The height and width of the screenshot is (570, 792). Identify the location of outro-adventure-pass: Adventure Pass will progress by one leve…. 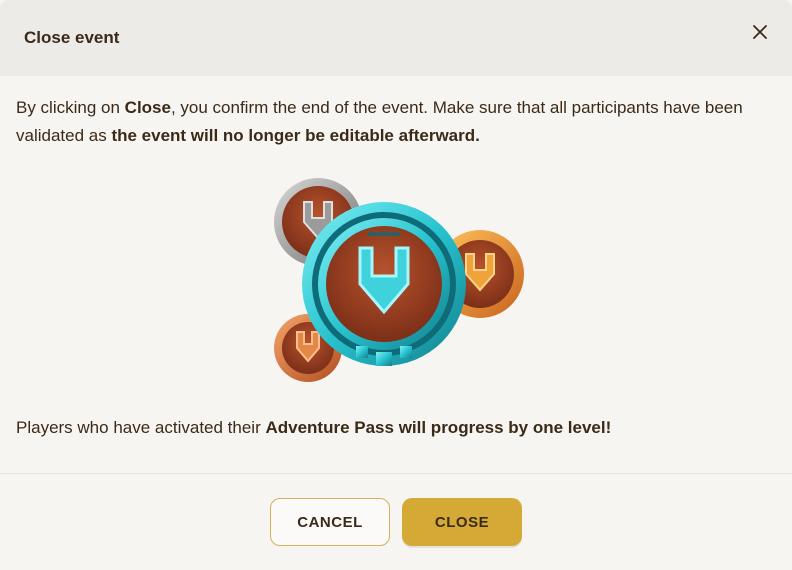
(438, 427).